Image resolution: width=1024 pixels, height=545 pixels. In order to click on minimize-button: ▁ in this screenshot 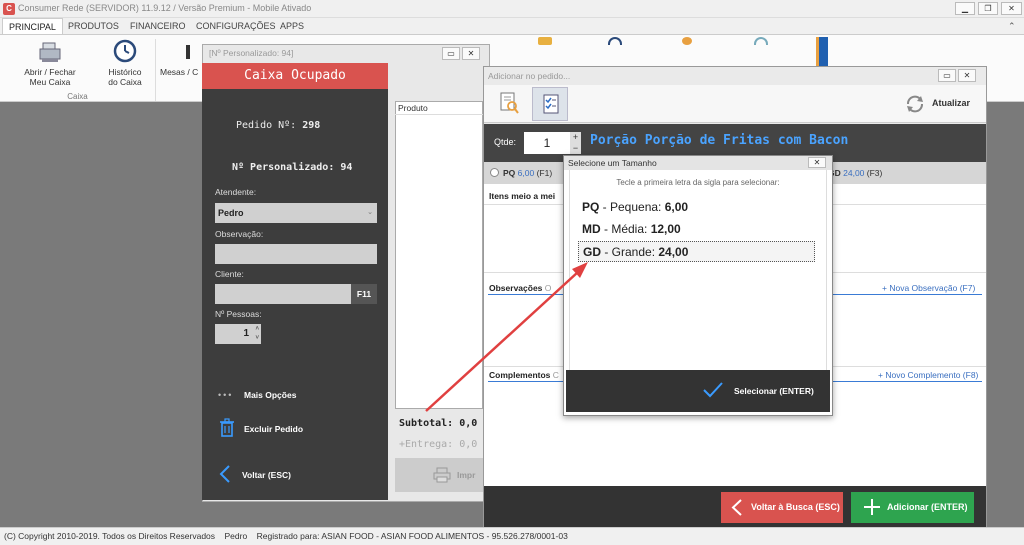, I will do `click(965, 8)`.